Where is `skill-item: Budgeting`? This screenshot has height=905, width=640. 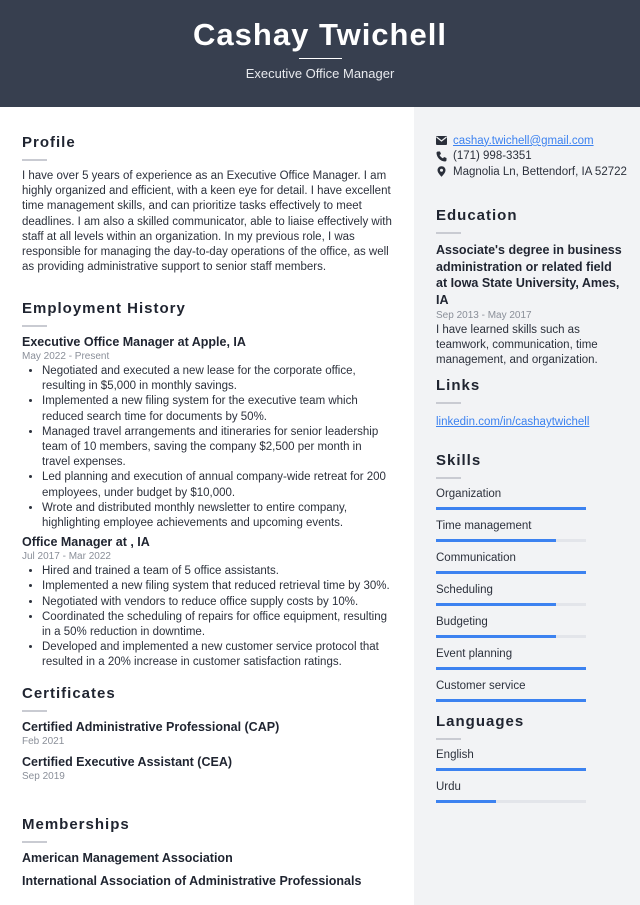
skill-item: Budgeting is located at coordinates (531, 626).